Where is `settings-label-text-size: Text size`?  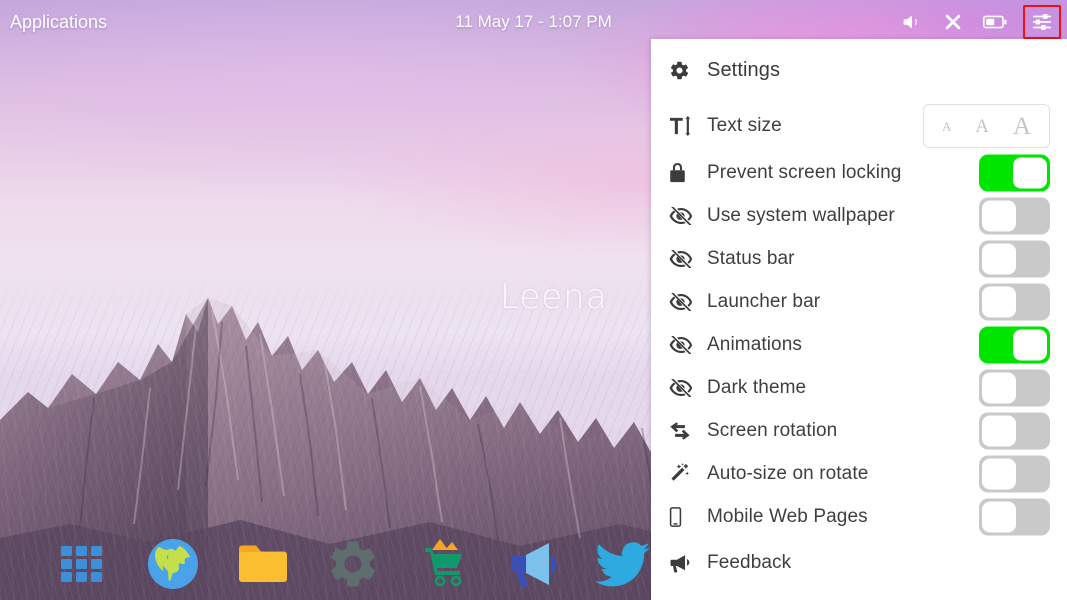
settings-label-text-size: Text size is located at coordinates (744, 125).